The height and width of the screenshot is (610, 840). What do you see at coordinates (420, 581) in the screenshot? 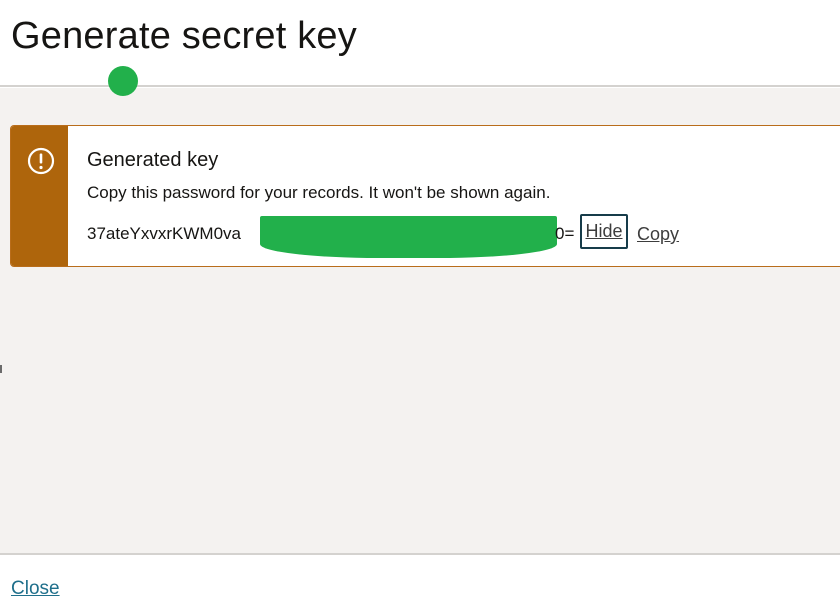
I see `dialog-footer` at bounding box center [420, 581].